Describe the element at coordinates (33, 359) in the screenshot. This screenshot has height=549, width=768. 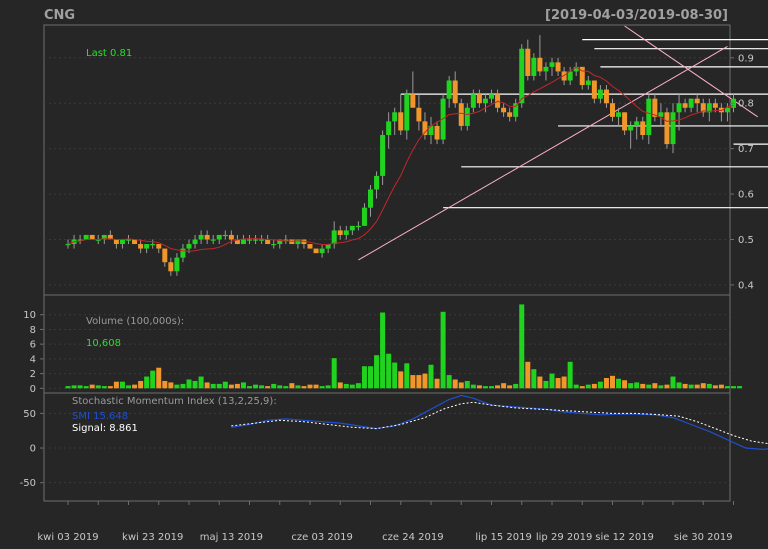
I see `volume-tick-label: 4` at that location.